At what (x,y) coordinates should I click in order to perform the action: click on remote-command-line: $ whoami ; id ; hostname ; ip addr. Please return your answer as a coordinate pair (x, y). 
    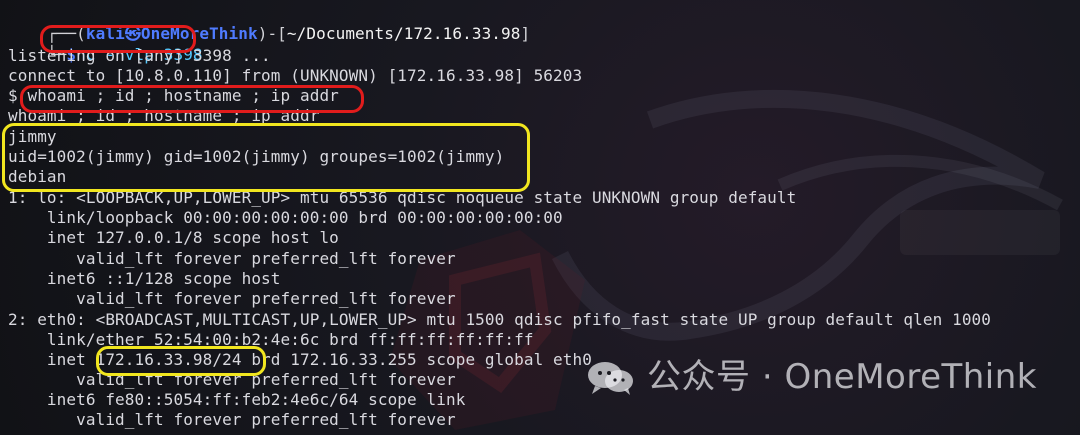
    Looking at the image, I should click on (173, 96).